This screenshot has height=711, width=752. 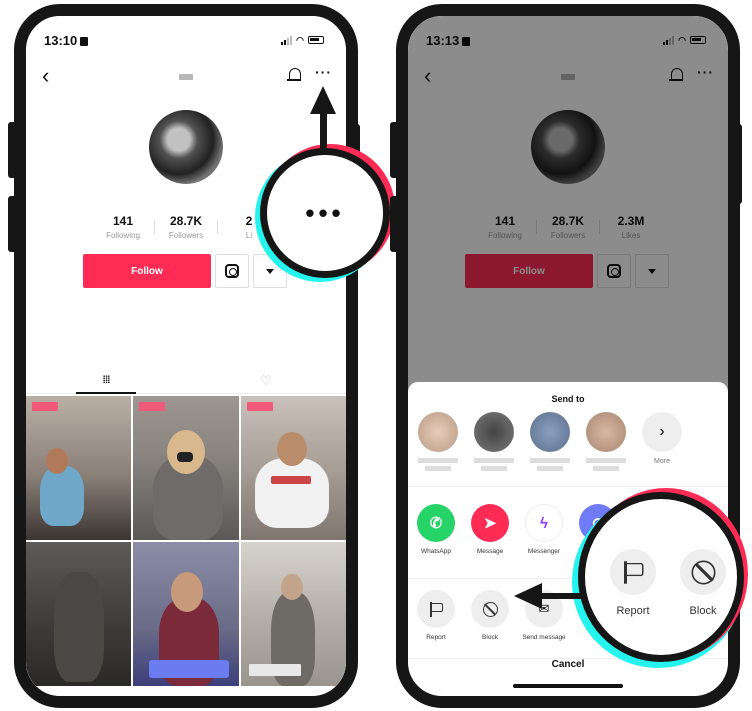 I want to click on grid-icon: ⁞⁞⁞, so click(x=106, y=380).